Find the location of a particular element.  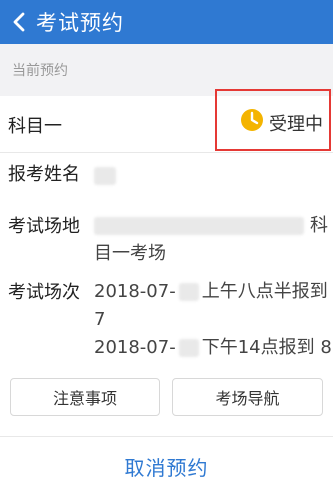

session-label: 考试场次 is located at coordinates (44, 292).